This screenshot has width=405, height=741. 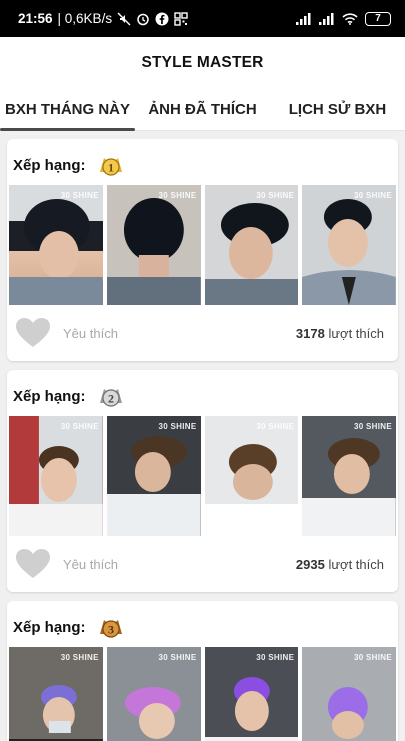 I want to click on tab-monthly-ranking: BXH THÁNG NÀY, so click(x=67, y=109).